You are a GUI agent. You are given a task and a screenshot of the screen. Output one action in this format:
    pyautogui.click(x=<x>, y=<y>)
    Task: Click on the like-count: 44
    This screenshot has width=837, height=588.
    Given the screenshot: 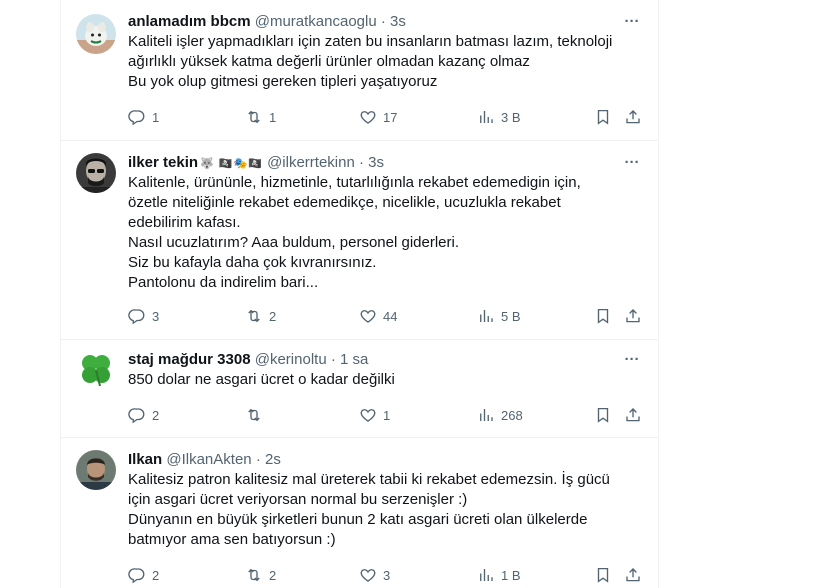 What is the action you would take?
    pyautogui.click(x=390, y=316)
    